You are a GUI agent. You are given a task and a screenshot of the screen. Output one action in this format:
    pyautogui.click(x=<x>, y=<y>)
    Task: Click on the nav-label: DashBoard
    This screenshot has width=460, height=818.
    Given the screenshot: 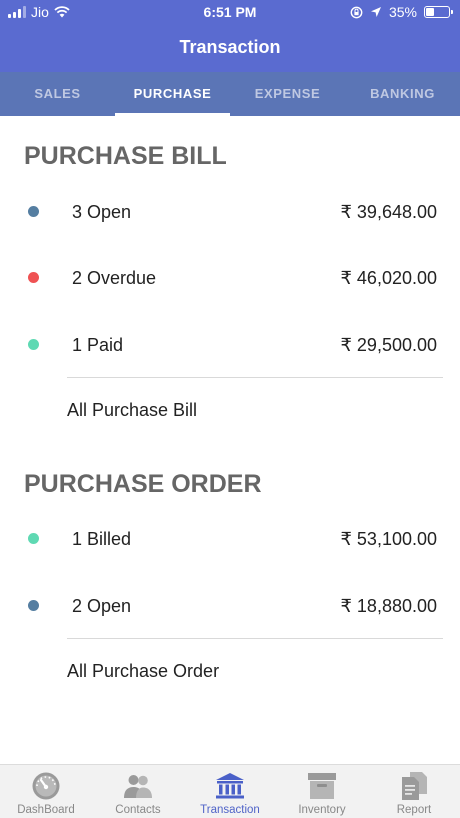 What is the action you would take?
    pyautogui.click(x=46, y=810)
    